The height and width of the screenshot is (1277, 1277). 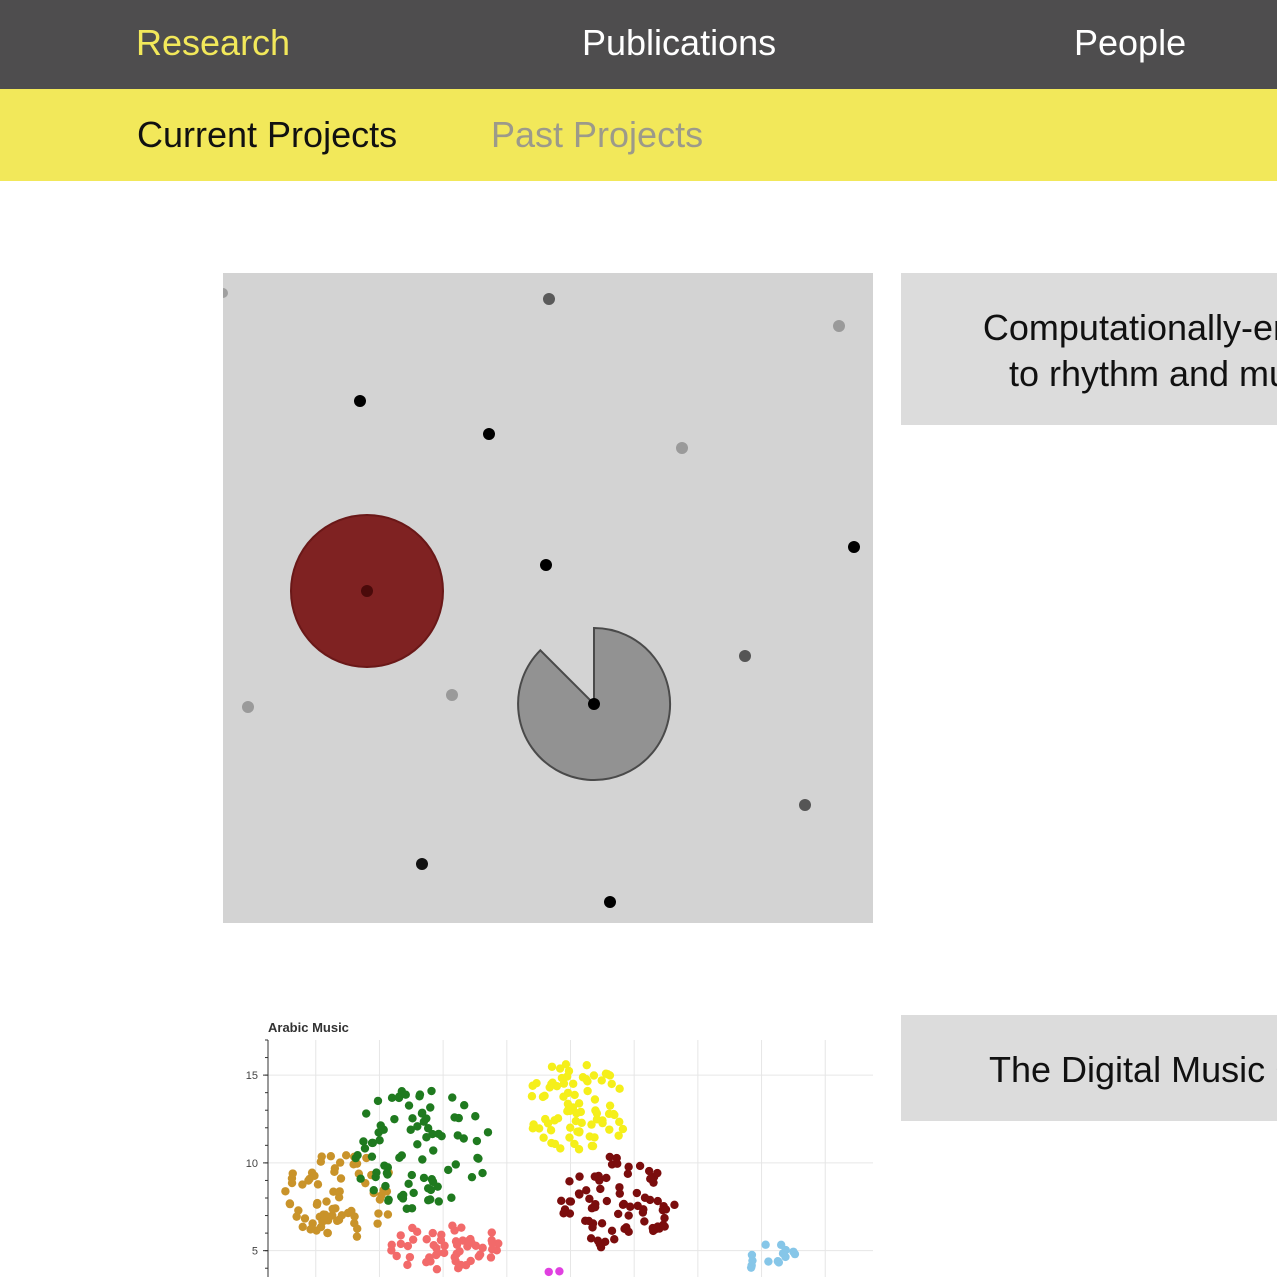 I want to click on sub-nav: Current Projects Past Projects, so click(x=638, y=135).